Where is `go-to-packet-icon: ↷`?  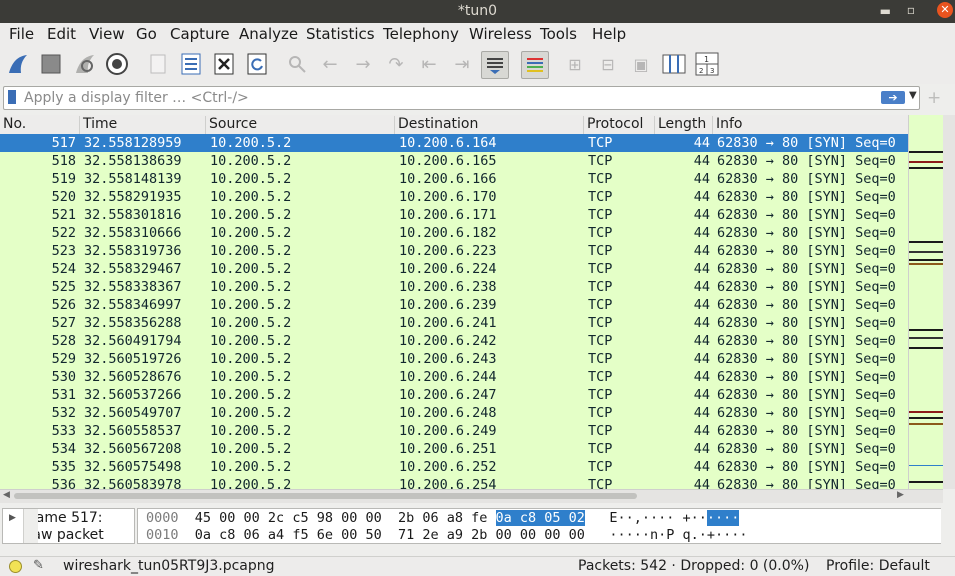 go-to-packet-icon: ↷ is located at coordinates (396, 64).